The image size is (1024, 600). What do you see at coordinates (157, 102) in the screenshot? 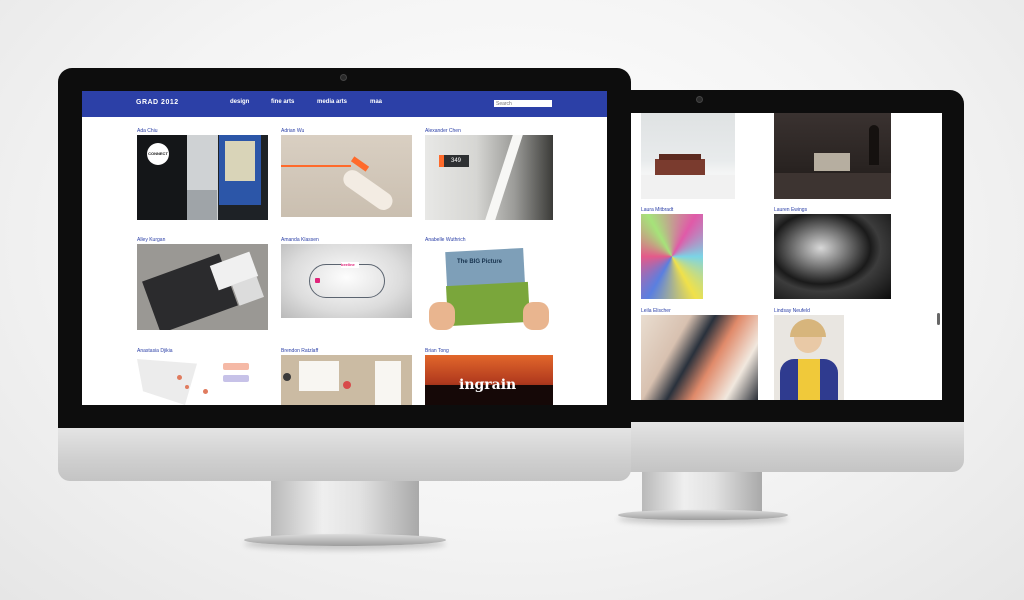
I see `site-logo: GRAD 2012` at bounding box center [157, 102].